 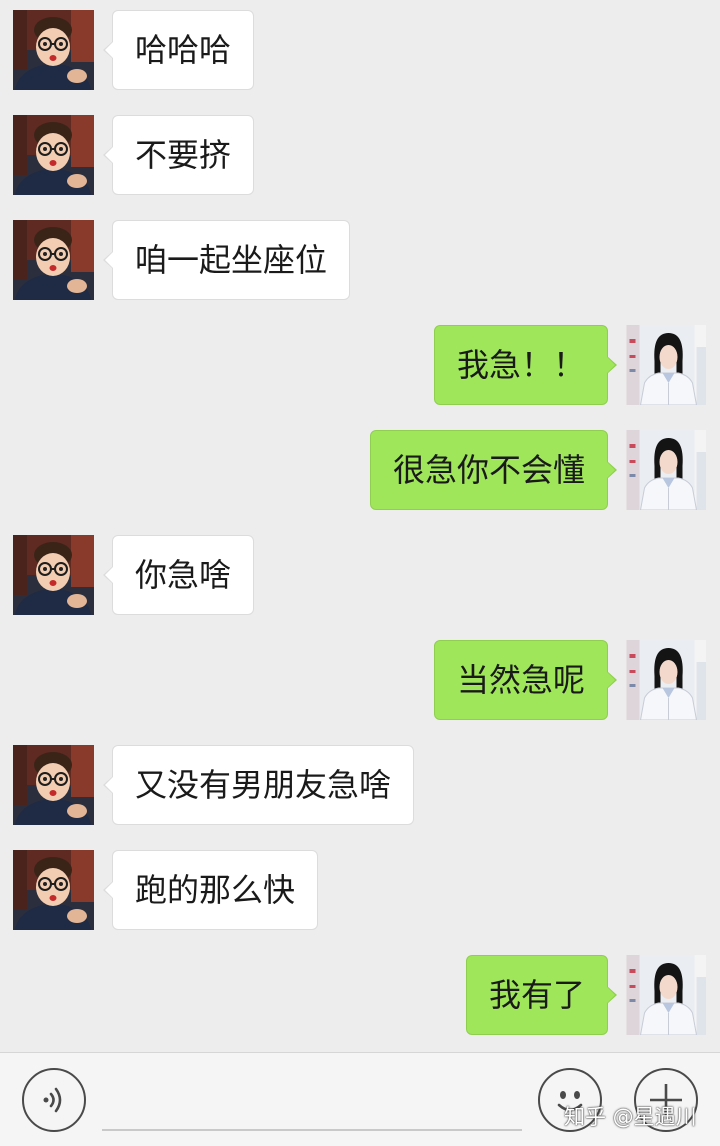 I want to click on message-bubble: 又没有男朋友急啥, so click(x=258, y=785).